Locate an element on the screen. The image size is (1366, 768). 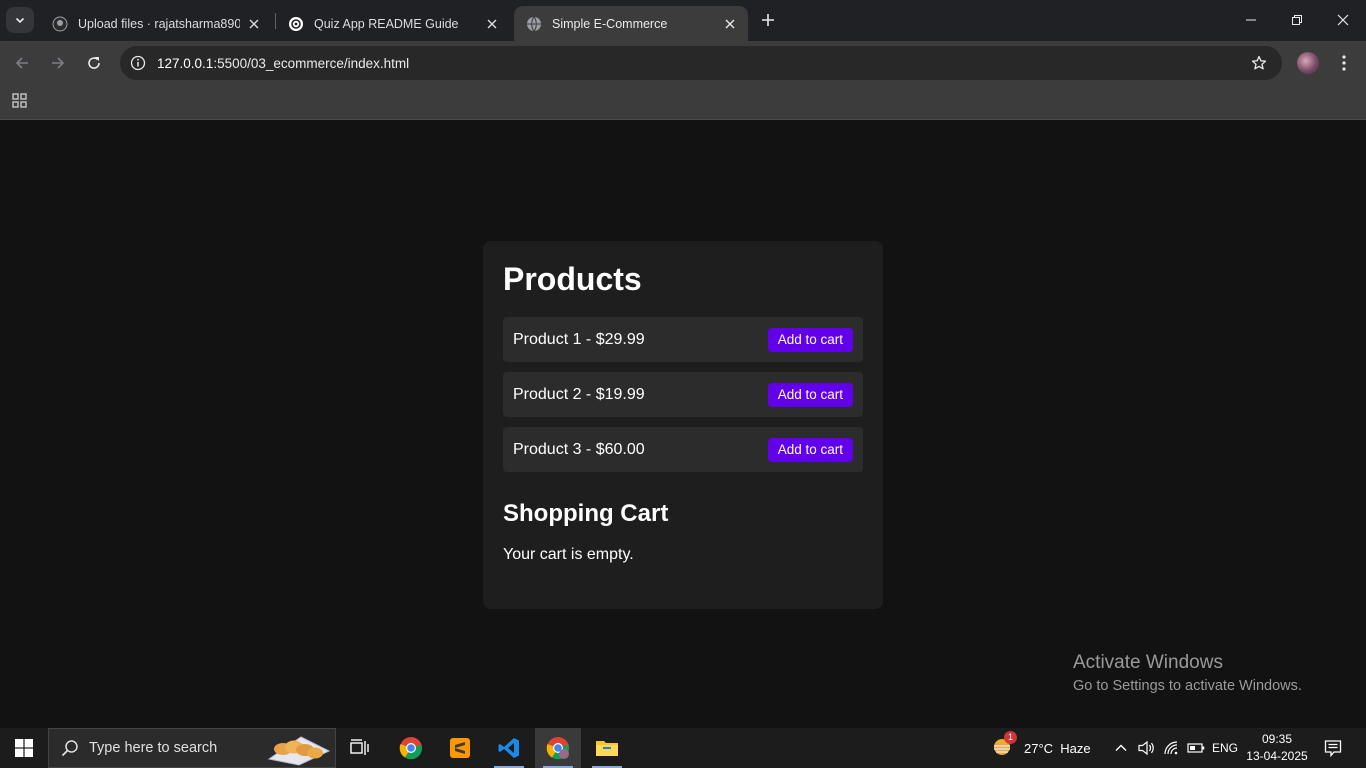
windows-logo-icon is located at coordinates (24, 748).